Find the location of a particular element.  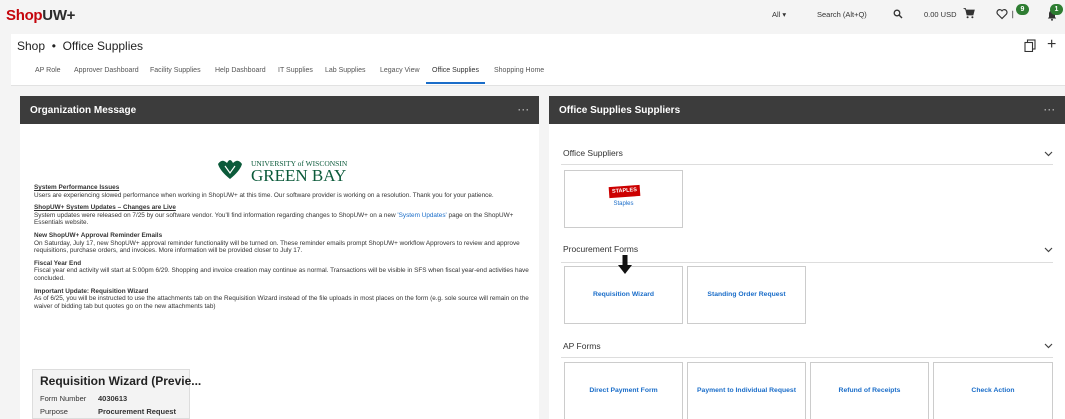

staples-logo: STAPLES is located at coordinates (624, 191).